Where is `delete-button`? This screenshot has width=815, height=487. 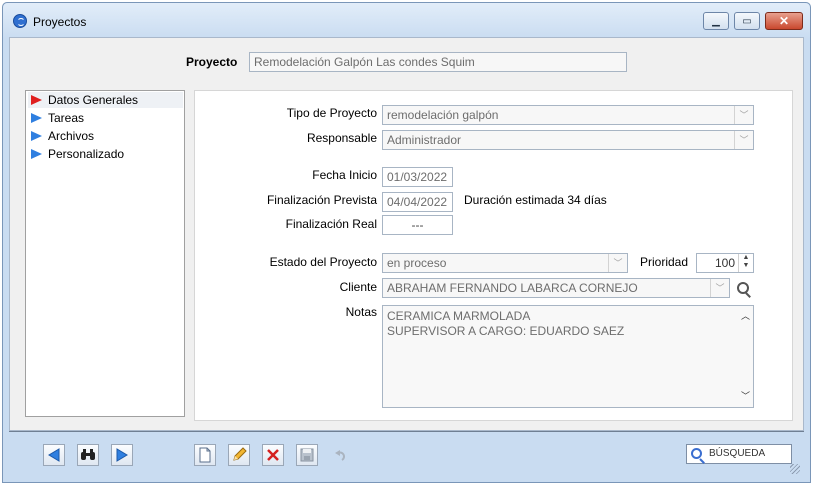 delete-button is located at coordinates (273, 455).